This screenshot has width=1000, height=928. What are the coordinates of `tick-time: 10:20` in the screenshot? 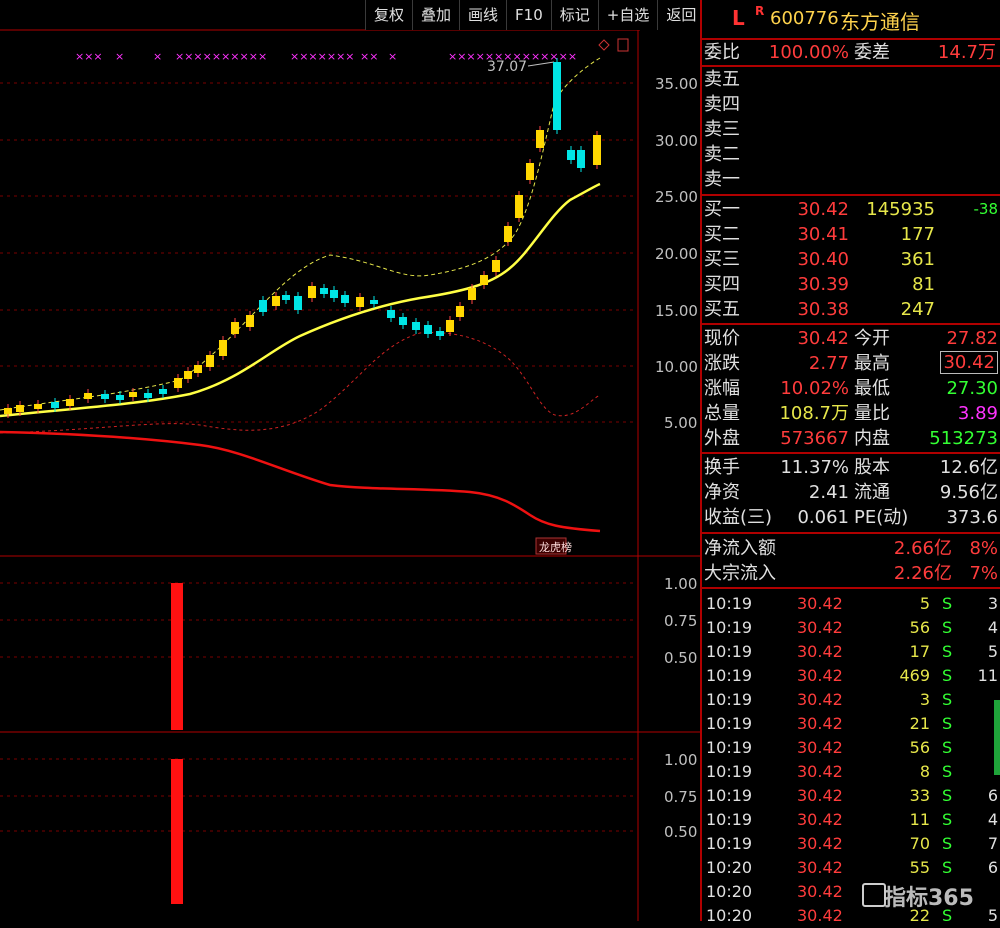 It's located at (729, 891).